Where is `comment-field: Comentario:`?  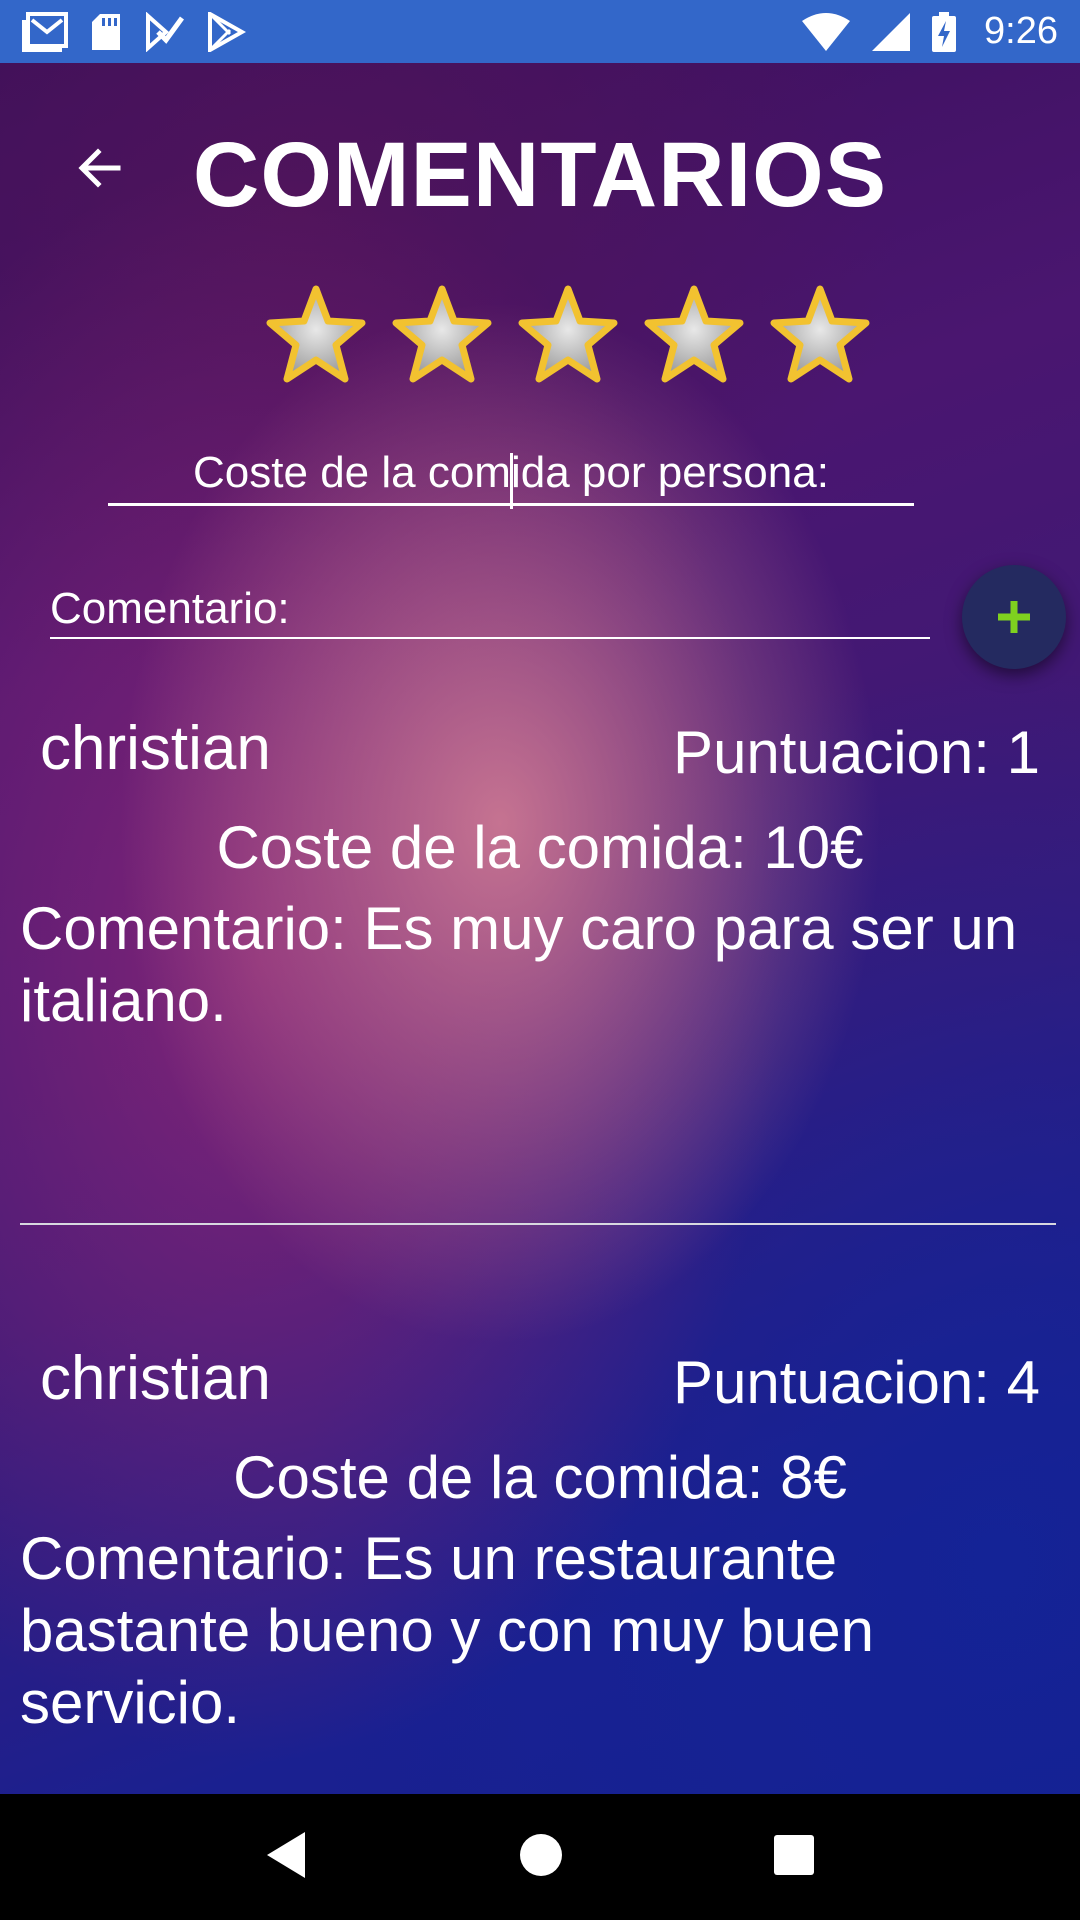
comment-field: Comentario: is located at coordinates (490, 610).